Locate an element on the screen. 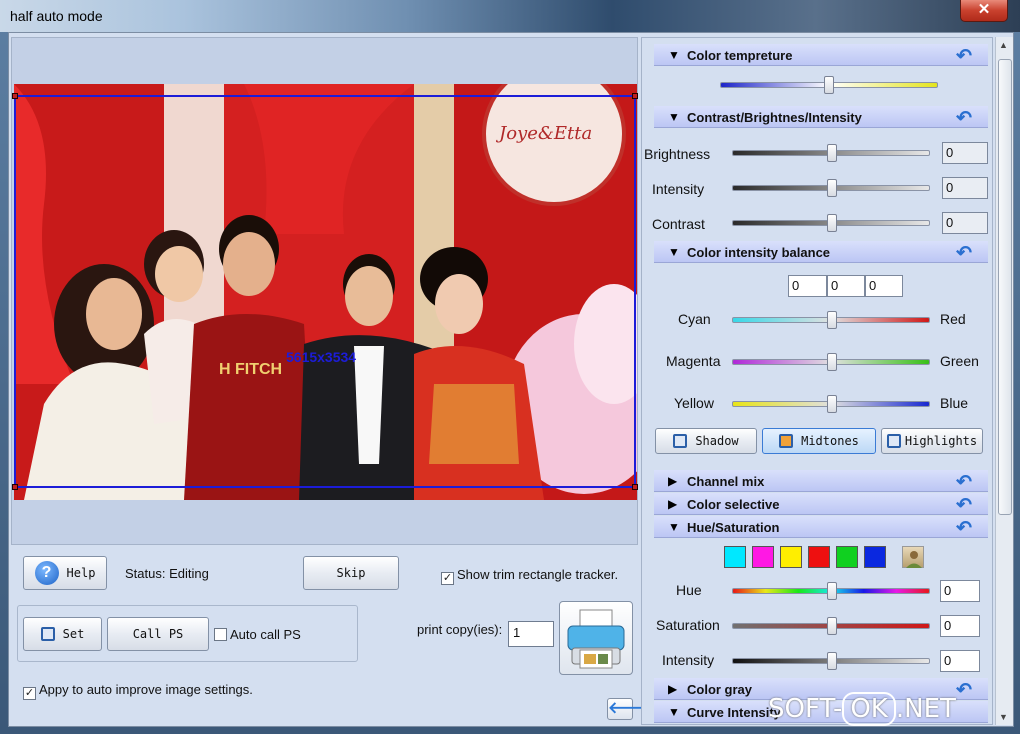  section-title: Contrast/Brightnes/Intensity is located at coordinates (774, 117).